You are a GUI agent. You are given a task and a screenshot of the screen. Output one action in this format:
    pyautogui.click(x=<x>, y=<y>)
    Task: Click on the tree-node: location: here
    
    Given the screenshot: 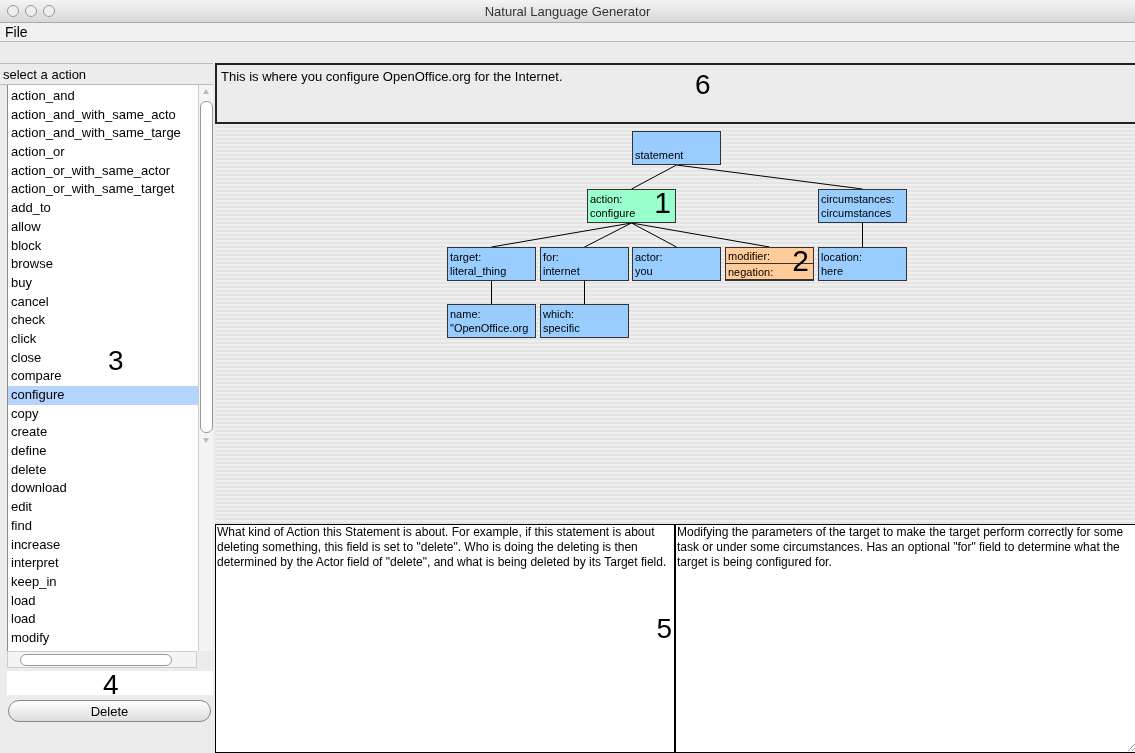 What is the action you would take?
    pyautogui.click(x=862, y=264)
    